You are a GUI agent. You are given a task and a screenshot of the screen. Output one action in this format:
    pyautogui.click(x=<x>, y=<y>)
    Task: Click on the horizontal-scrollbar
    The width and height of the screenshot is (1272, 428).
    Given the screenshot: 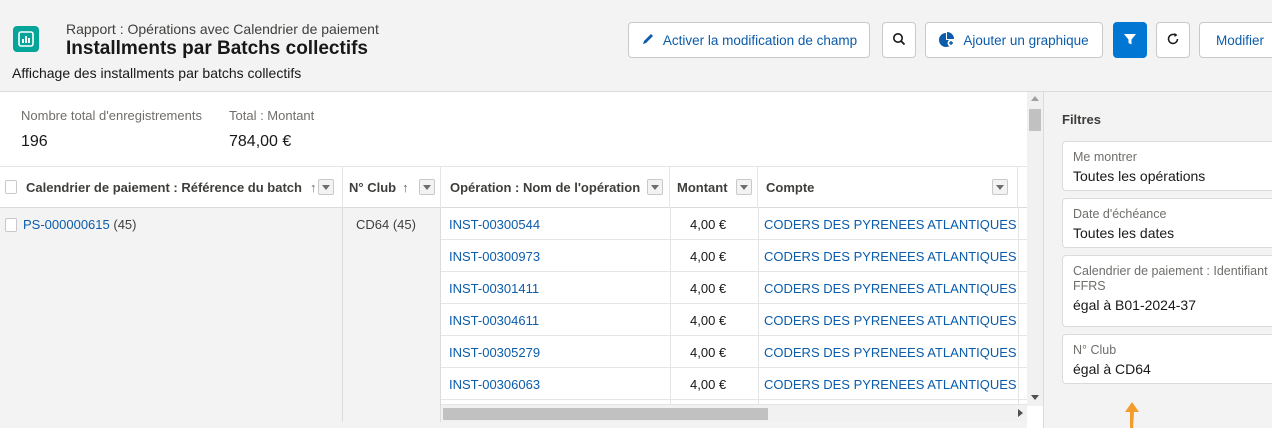 What is the action you would take?
    pyautogui.click(x=734, y=413)
    